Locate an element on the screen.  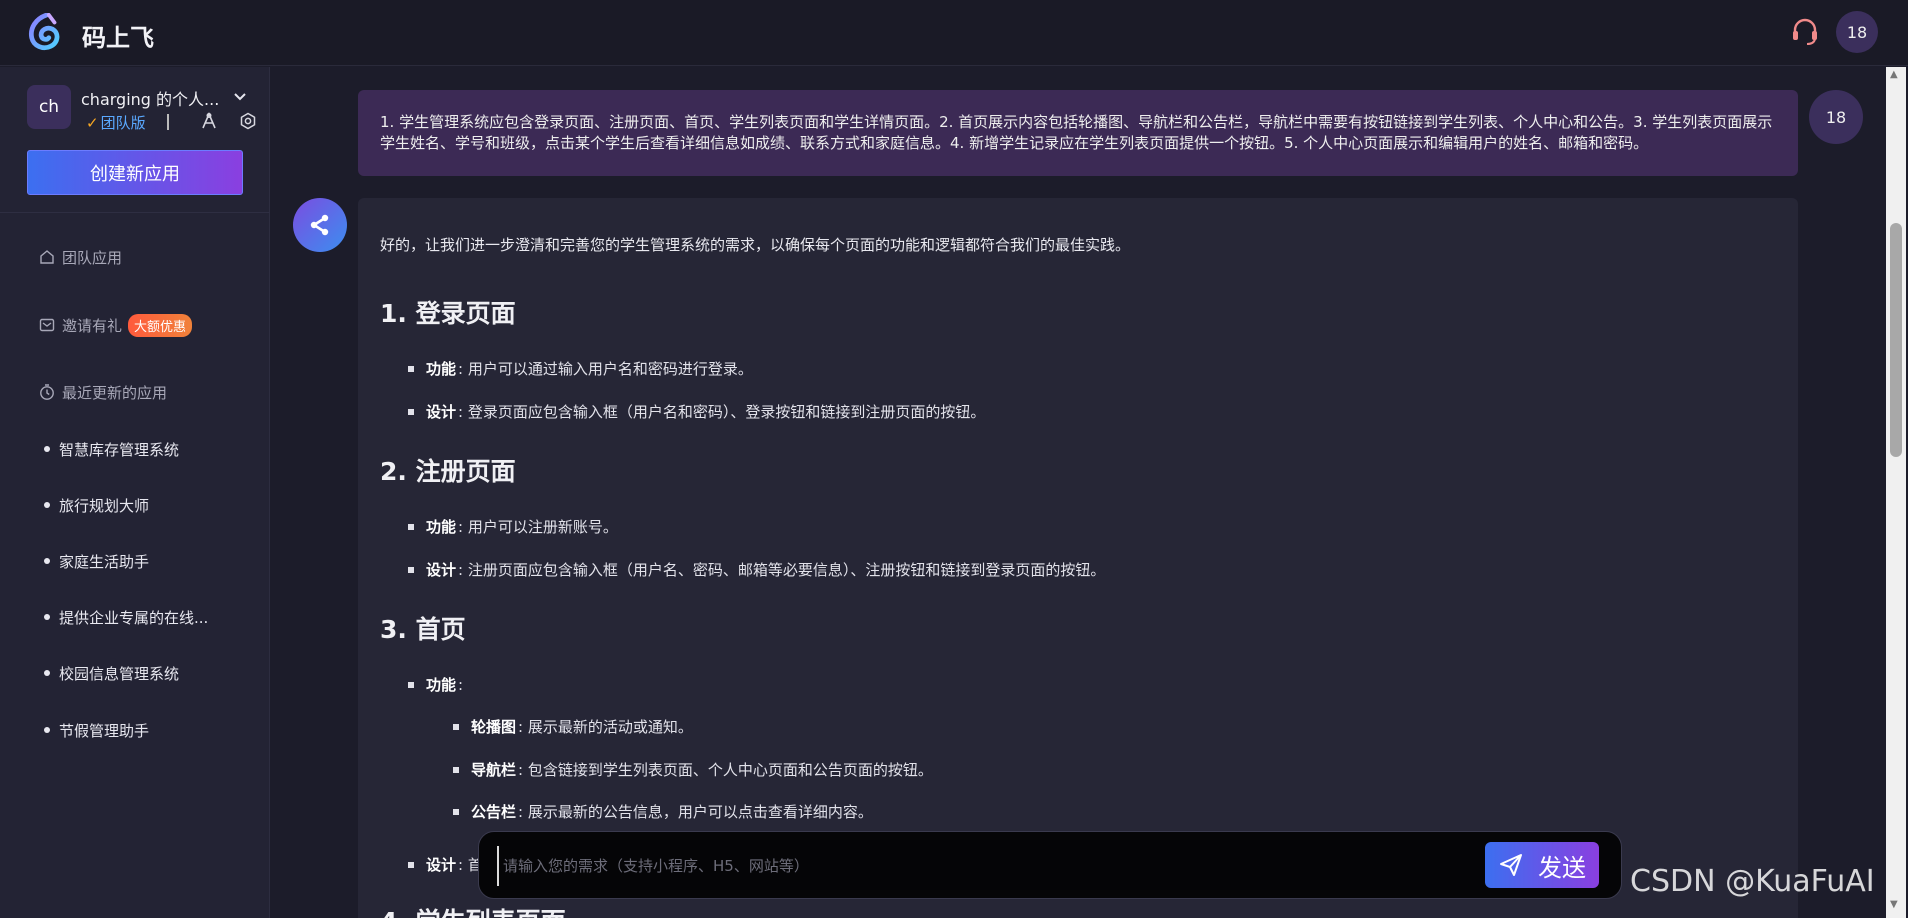
list-item-text: : 包含链接到学生列表页面、个人中心页面和公告页面的按钮。 is located at coordinates (725, 770).